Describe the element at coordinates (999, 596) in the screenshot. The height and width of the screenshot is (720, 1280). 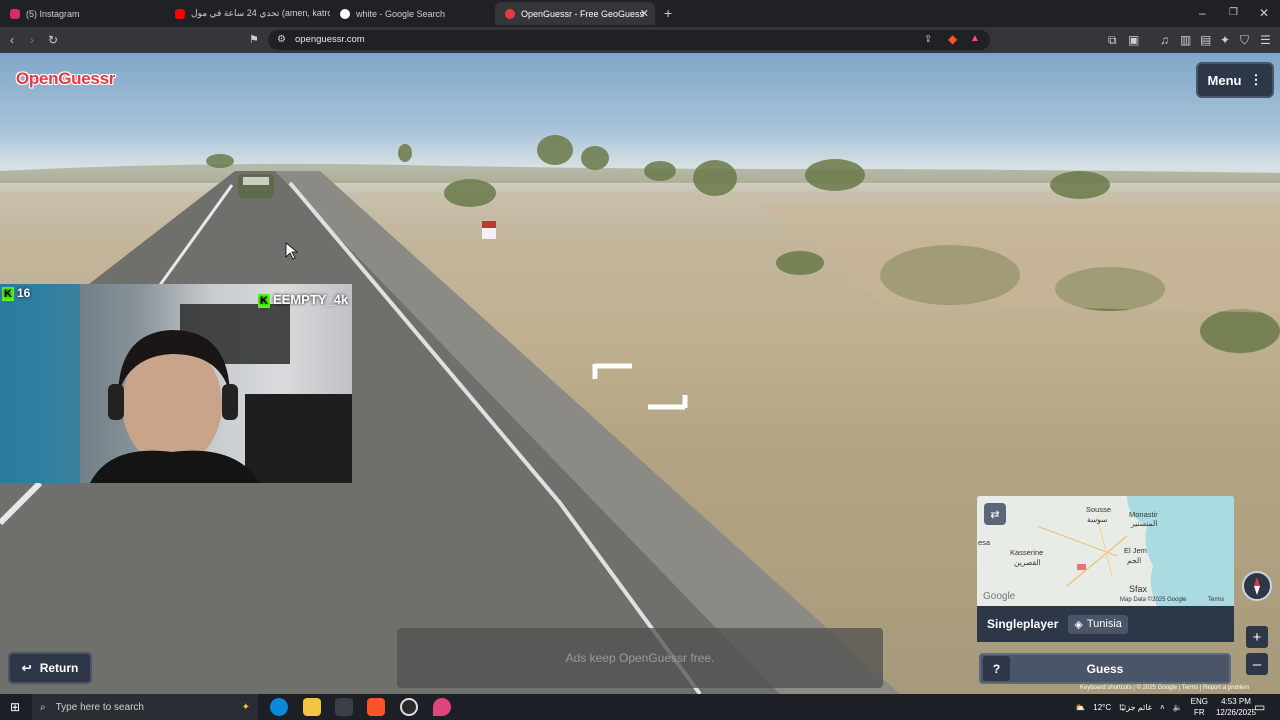
I see `google-logo: Google` at that location.